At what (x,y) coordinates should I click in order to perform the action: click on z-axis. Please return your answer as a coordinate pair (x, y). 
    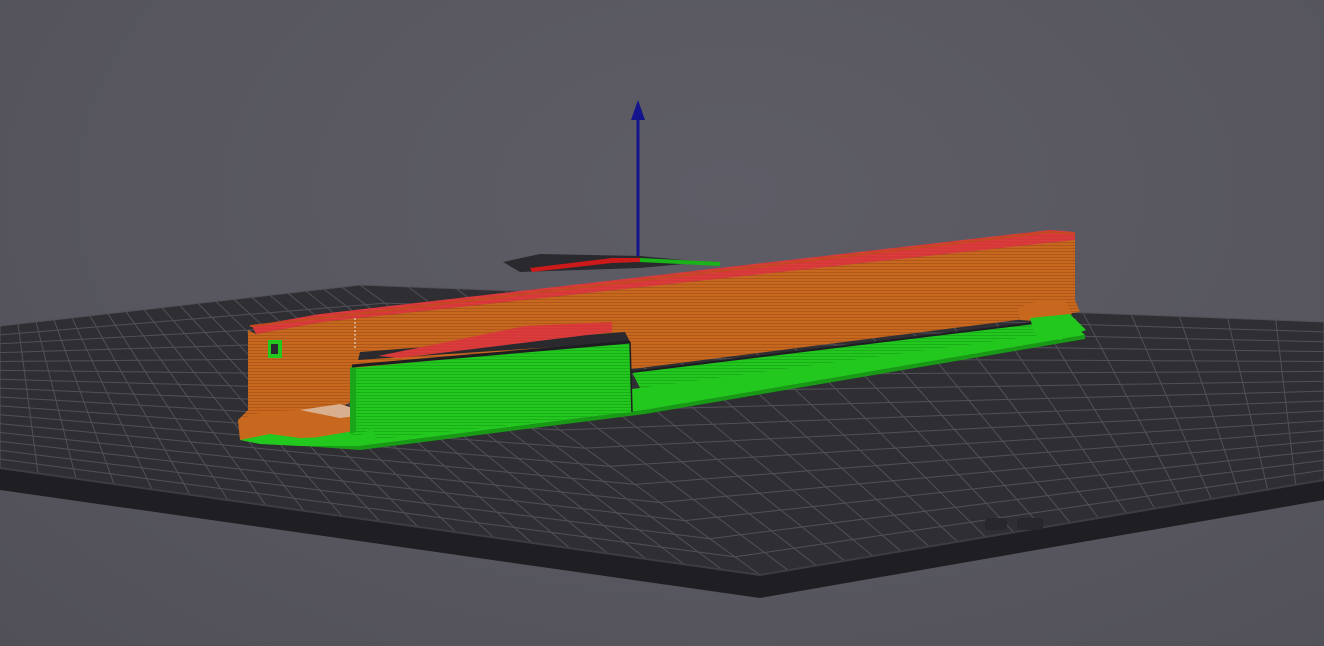
    Looking at the image, I should click on (638, 178).